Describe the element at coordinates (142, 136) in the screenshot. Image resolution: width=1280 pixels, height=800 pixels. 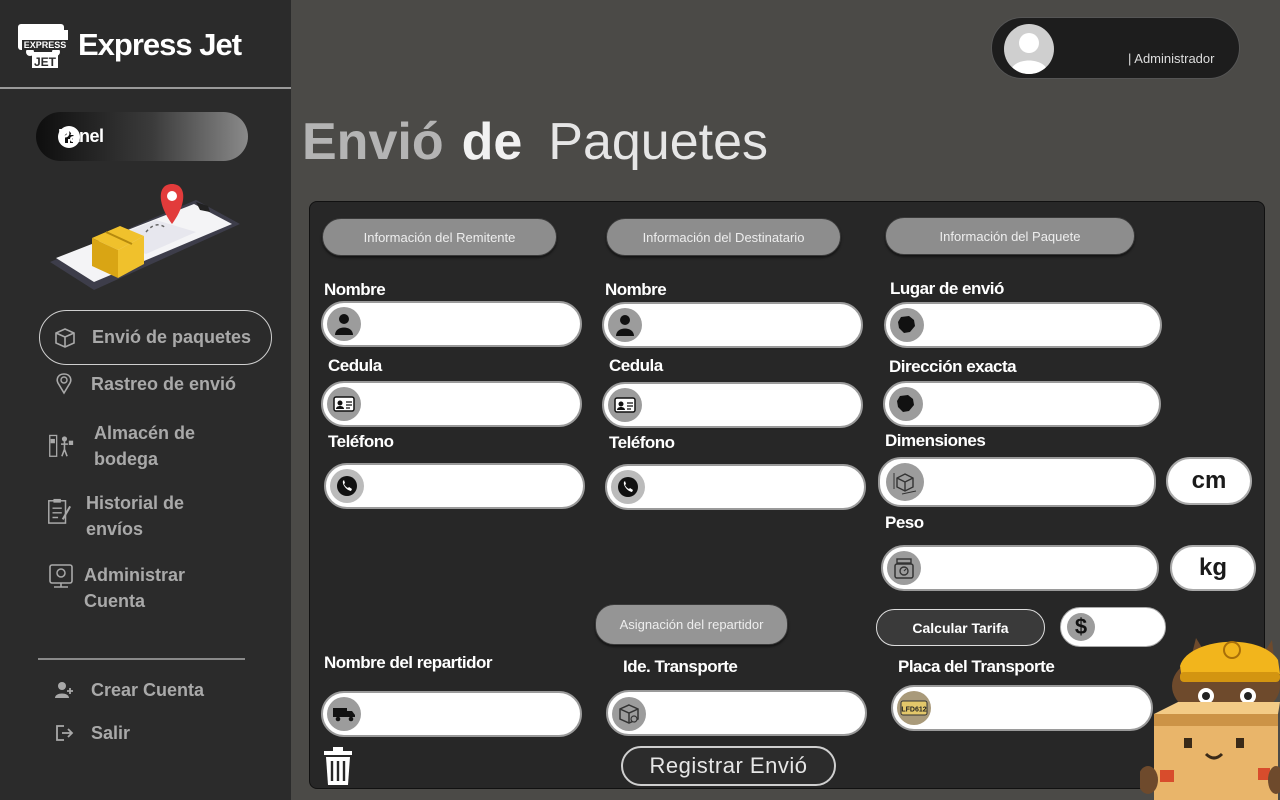
I see `panel-button: Panel` at that location.